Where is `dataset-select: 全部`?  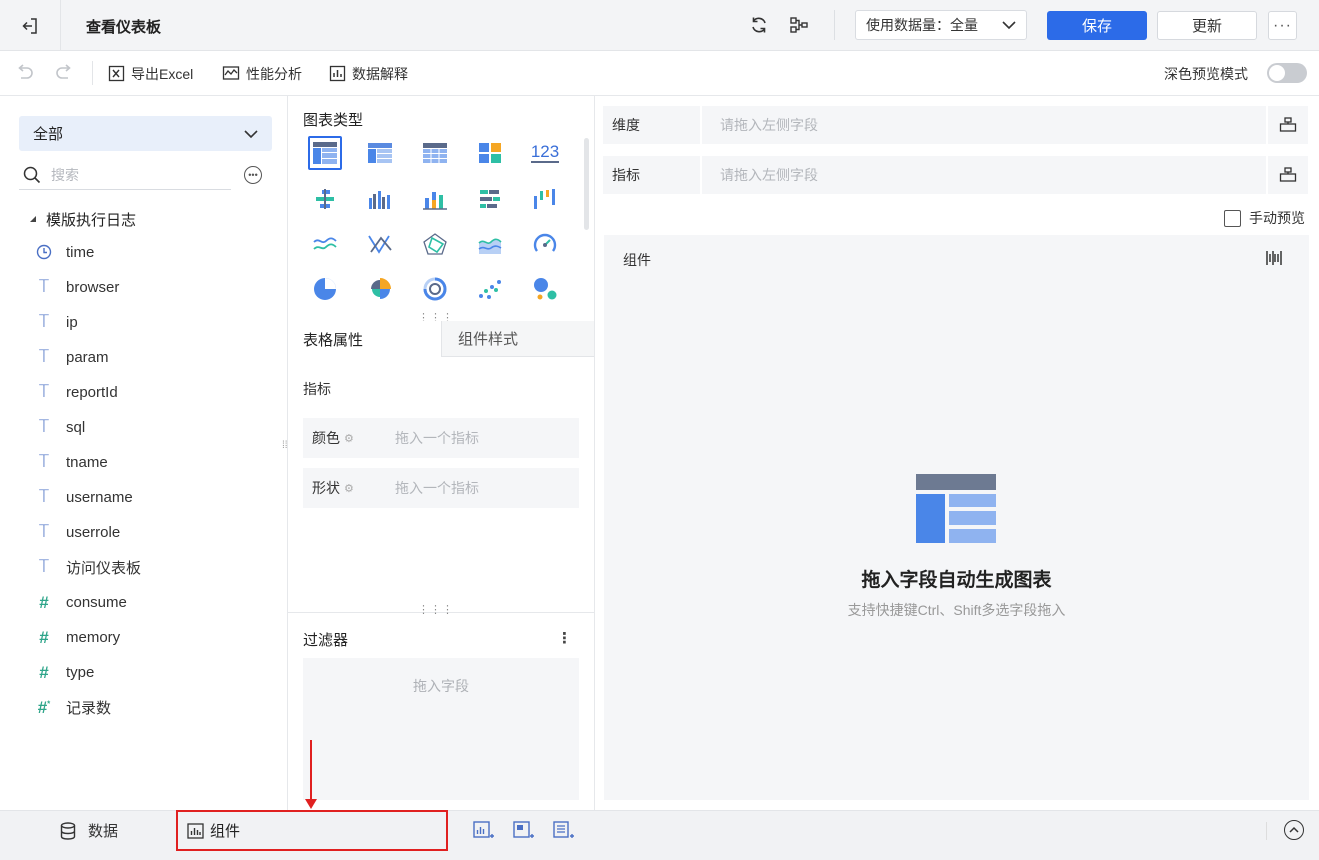 dataset-select: 全部 is located at coordinates (145, 133).